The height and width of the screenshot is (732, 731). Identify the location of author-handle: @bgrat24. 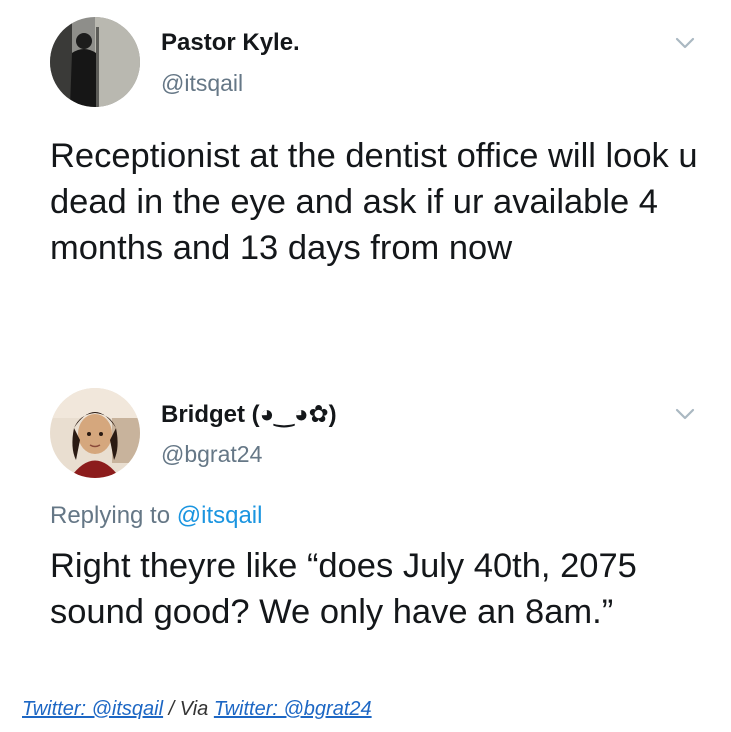
(211, 454).